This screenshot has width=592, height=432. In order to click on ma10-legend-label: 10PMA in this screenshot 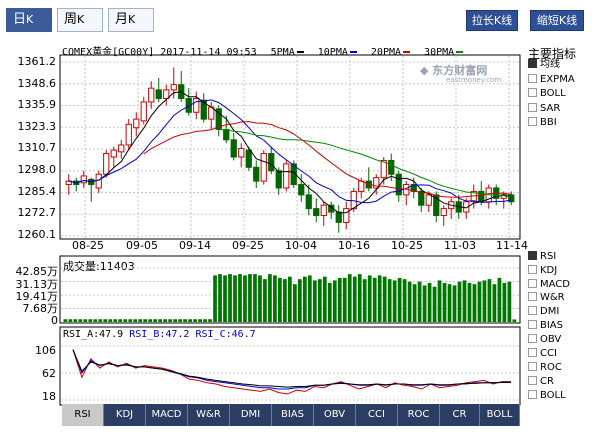, I will do `click(332, 52)`.